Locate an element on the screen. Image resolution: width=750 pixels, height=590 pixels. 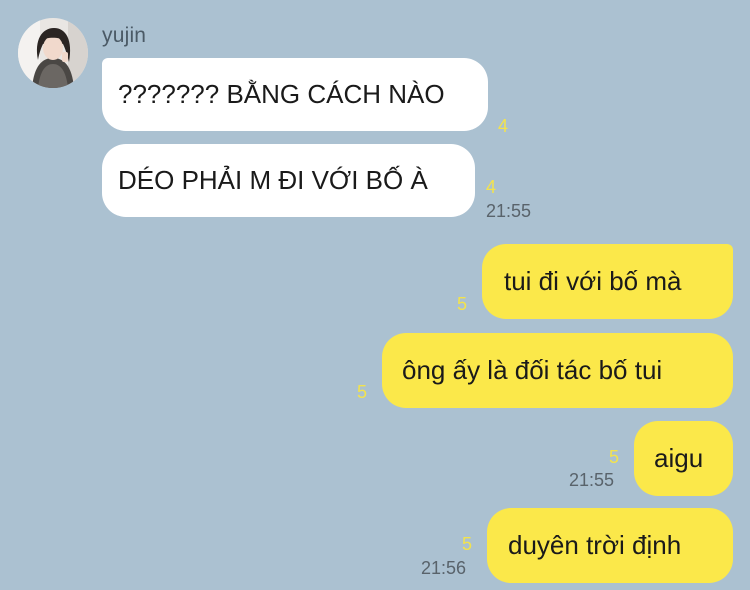
message-text: DÉO PHẢI M ĐI VỚI BỐ À is located at coordinates (273, 180).